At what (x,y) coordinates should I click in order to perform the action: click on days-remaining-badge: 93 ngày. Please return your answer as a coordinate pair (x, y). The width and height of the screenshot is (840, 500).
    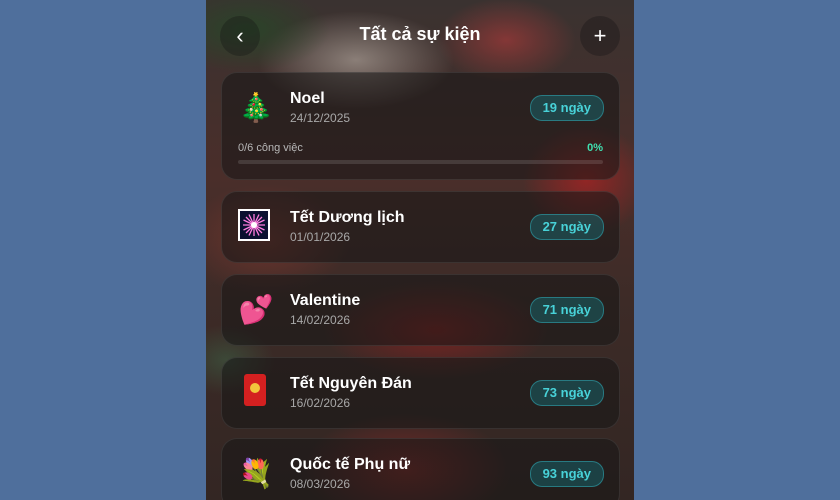
    Looking at the image, I should click on (566, 474).